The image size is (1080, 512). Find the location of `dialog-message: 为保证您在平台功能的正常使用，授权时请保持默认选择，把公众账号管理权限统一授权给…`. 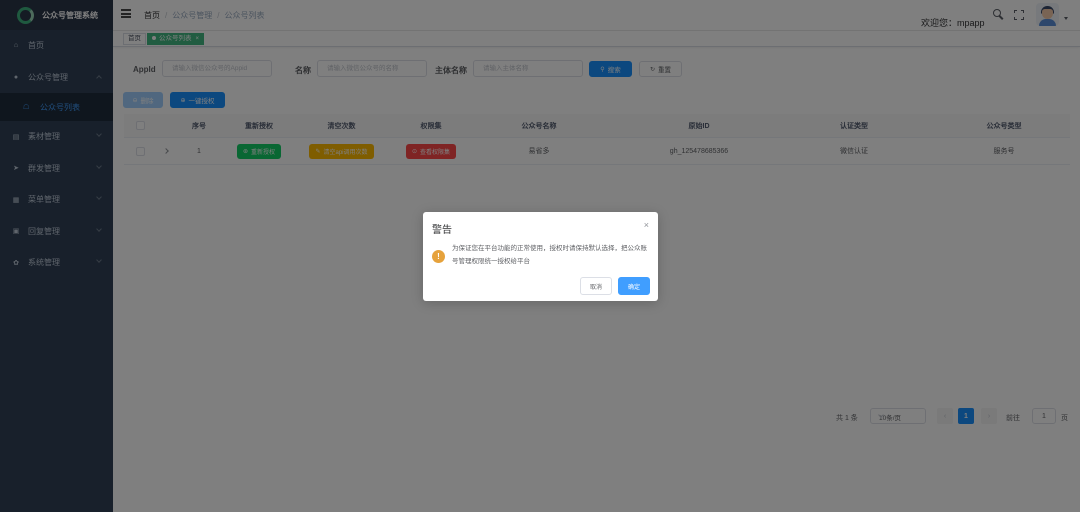

dialog-message: 为保证您在平台功能的正常使用，授权时请保持默认选择，把公众账号管理权限统一授权给… is located at coordinates (549, 255).